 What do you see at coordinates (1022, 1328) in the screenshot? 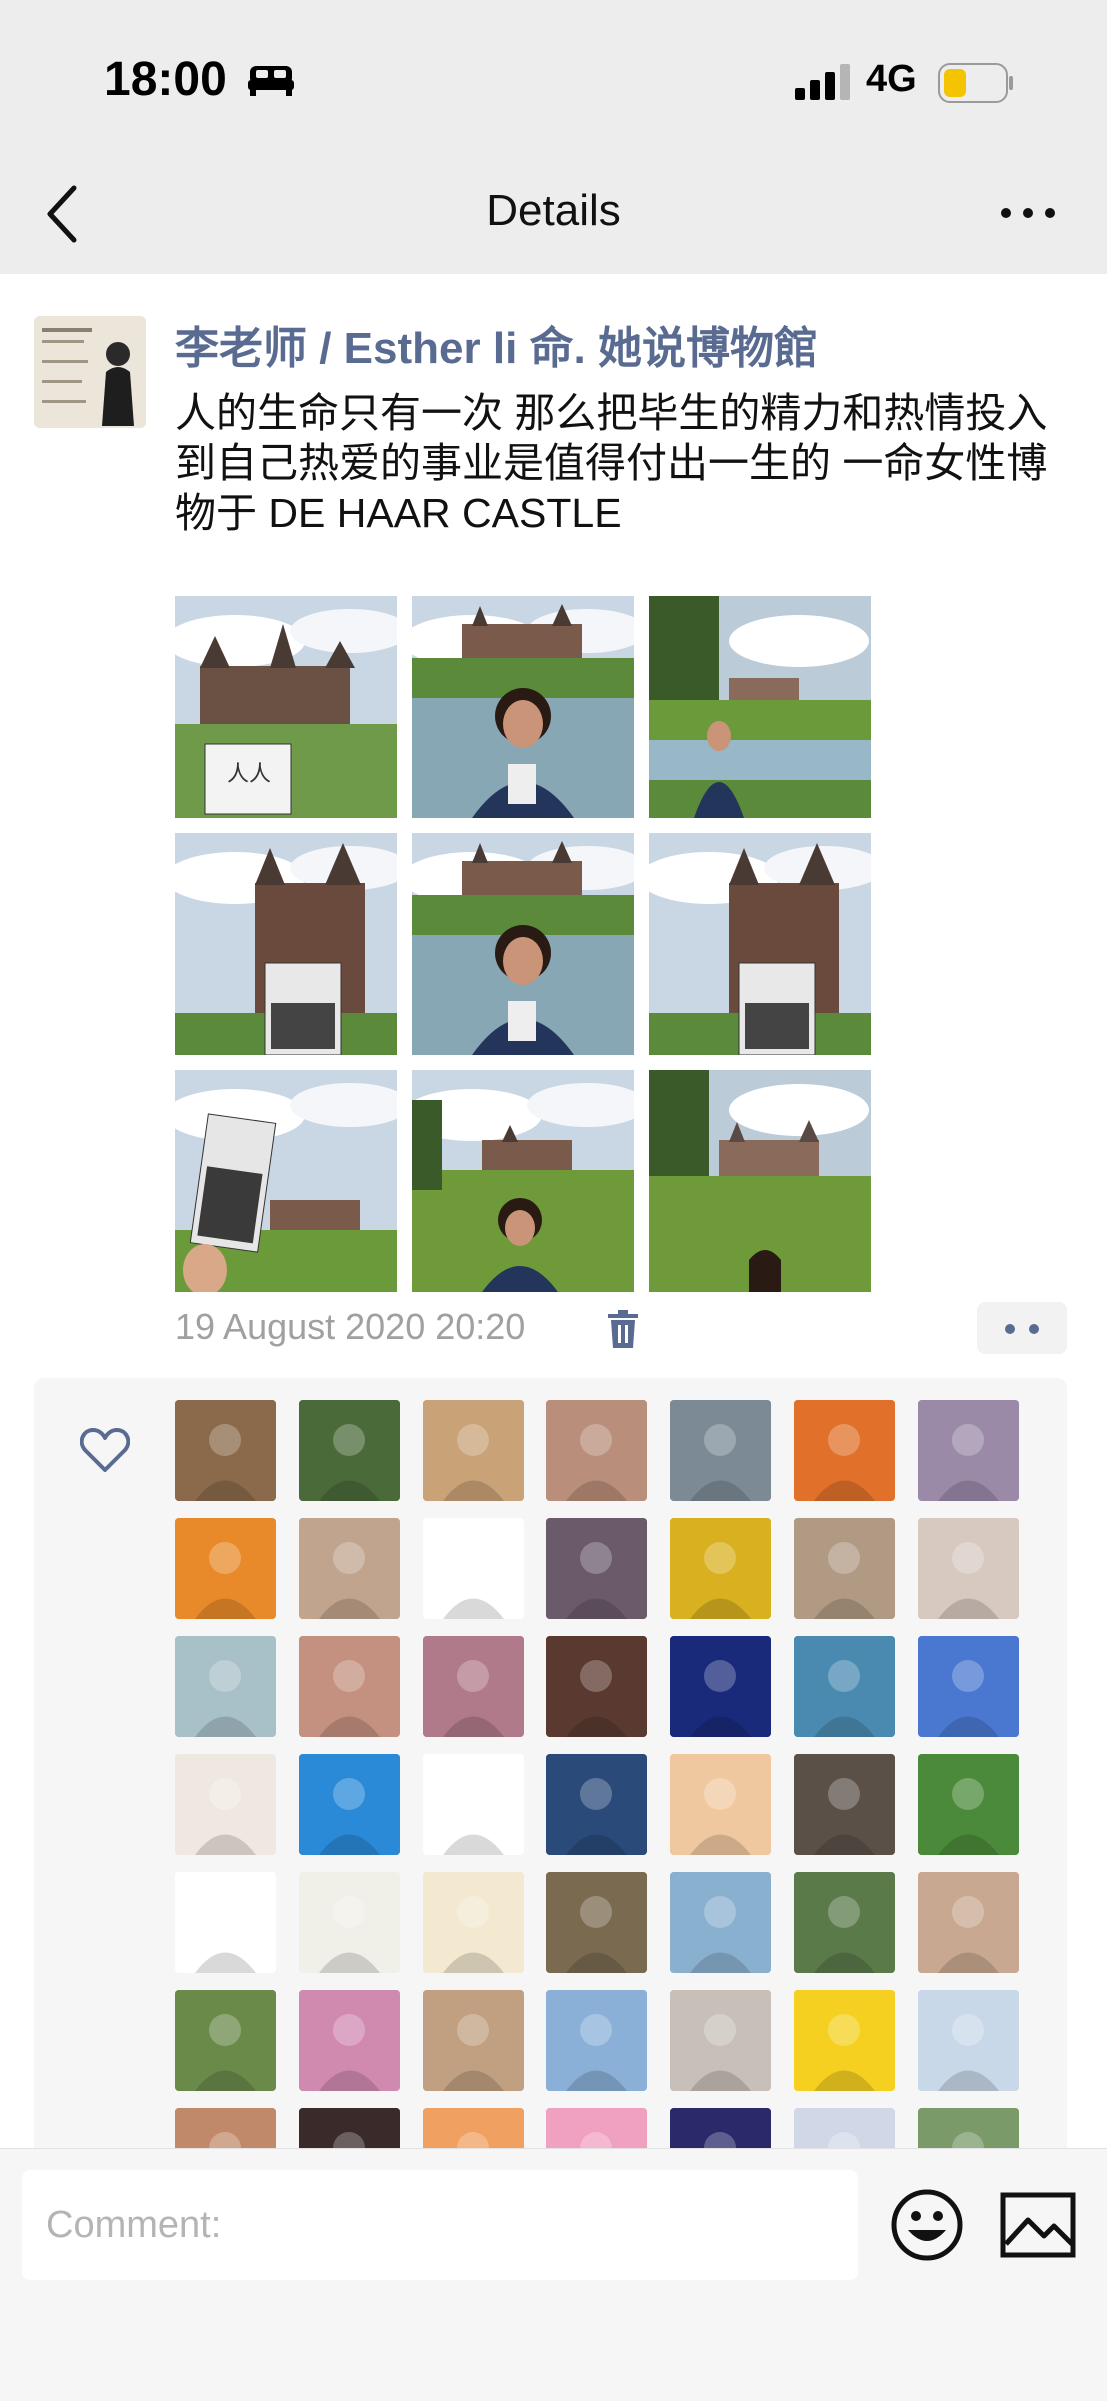
I see `comment-like-menu-button` at bounding box center [1022, 1328].